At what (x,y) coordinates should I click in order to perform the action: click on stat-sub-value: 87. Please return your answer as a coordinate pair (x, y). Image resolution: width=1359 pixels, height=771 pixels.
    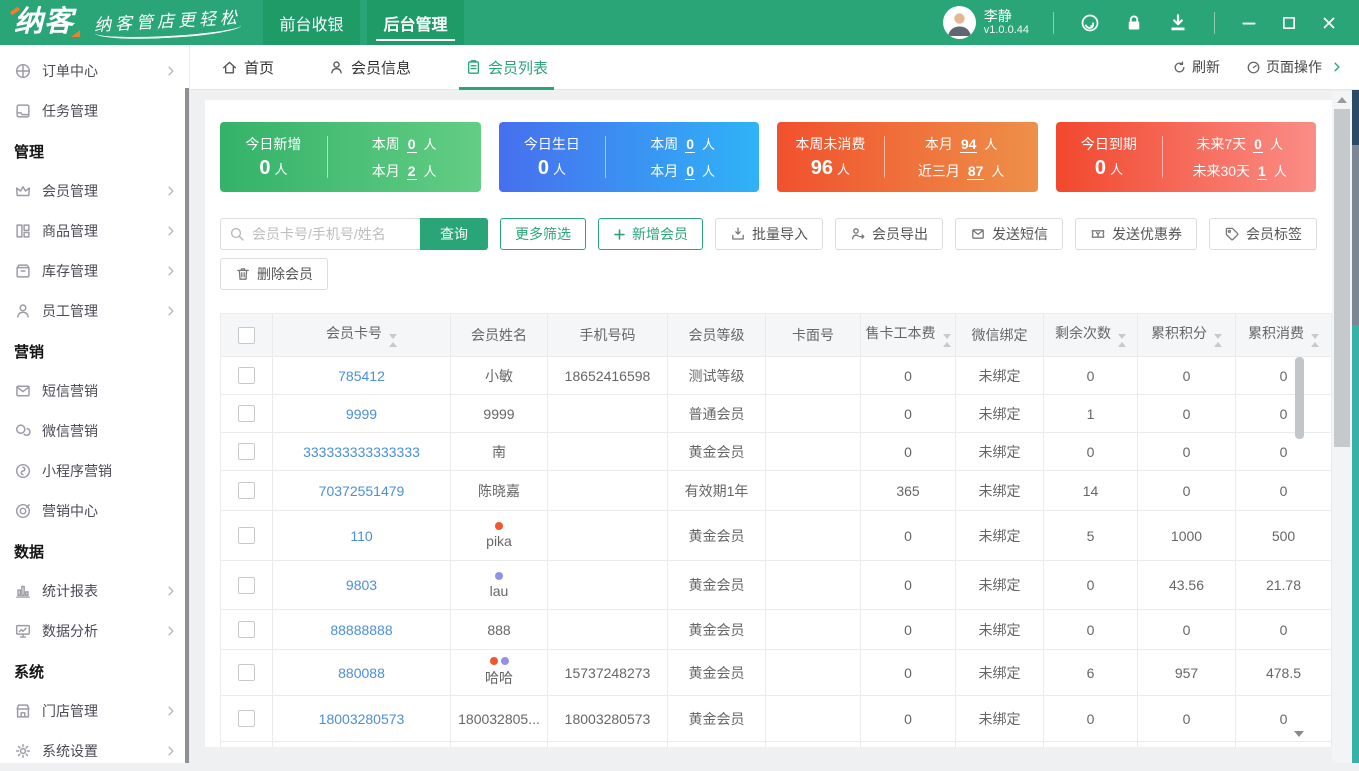
    Looking at the image, I should click on (975, 171).